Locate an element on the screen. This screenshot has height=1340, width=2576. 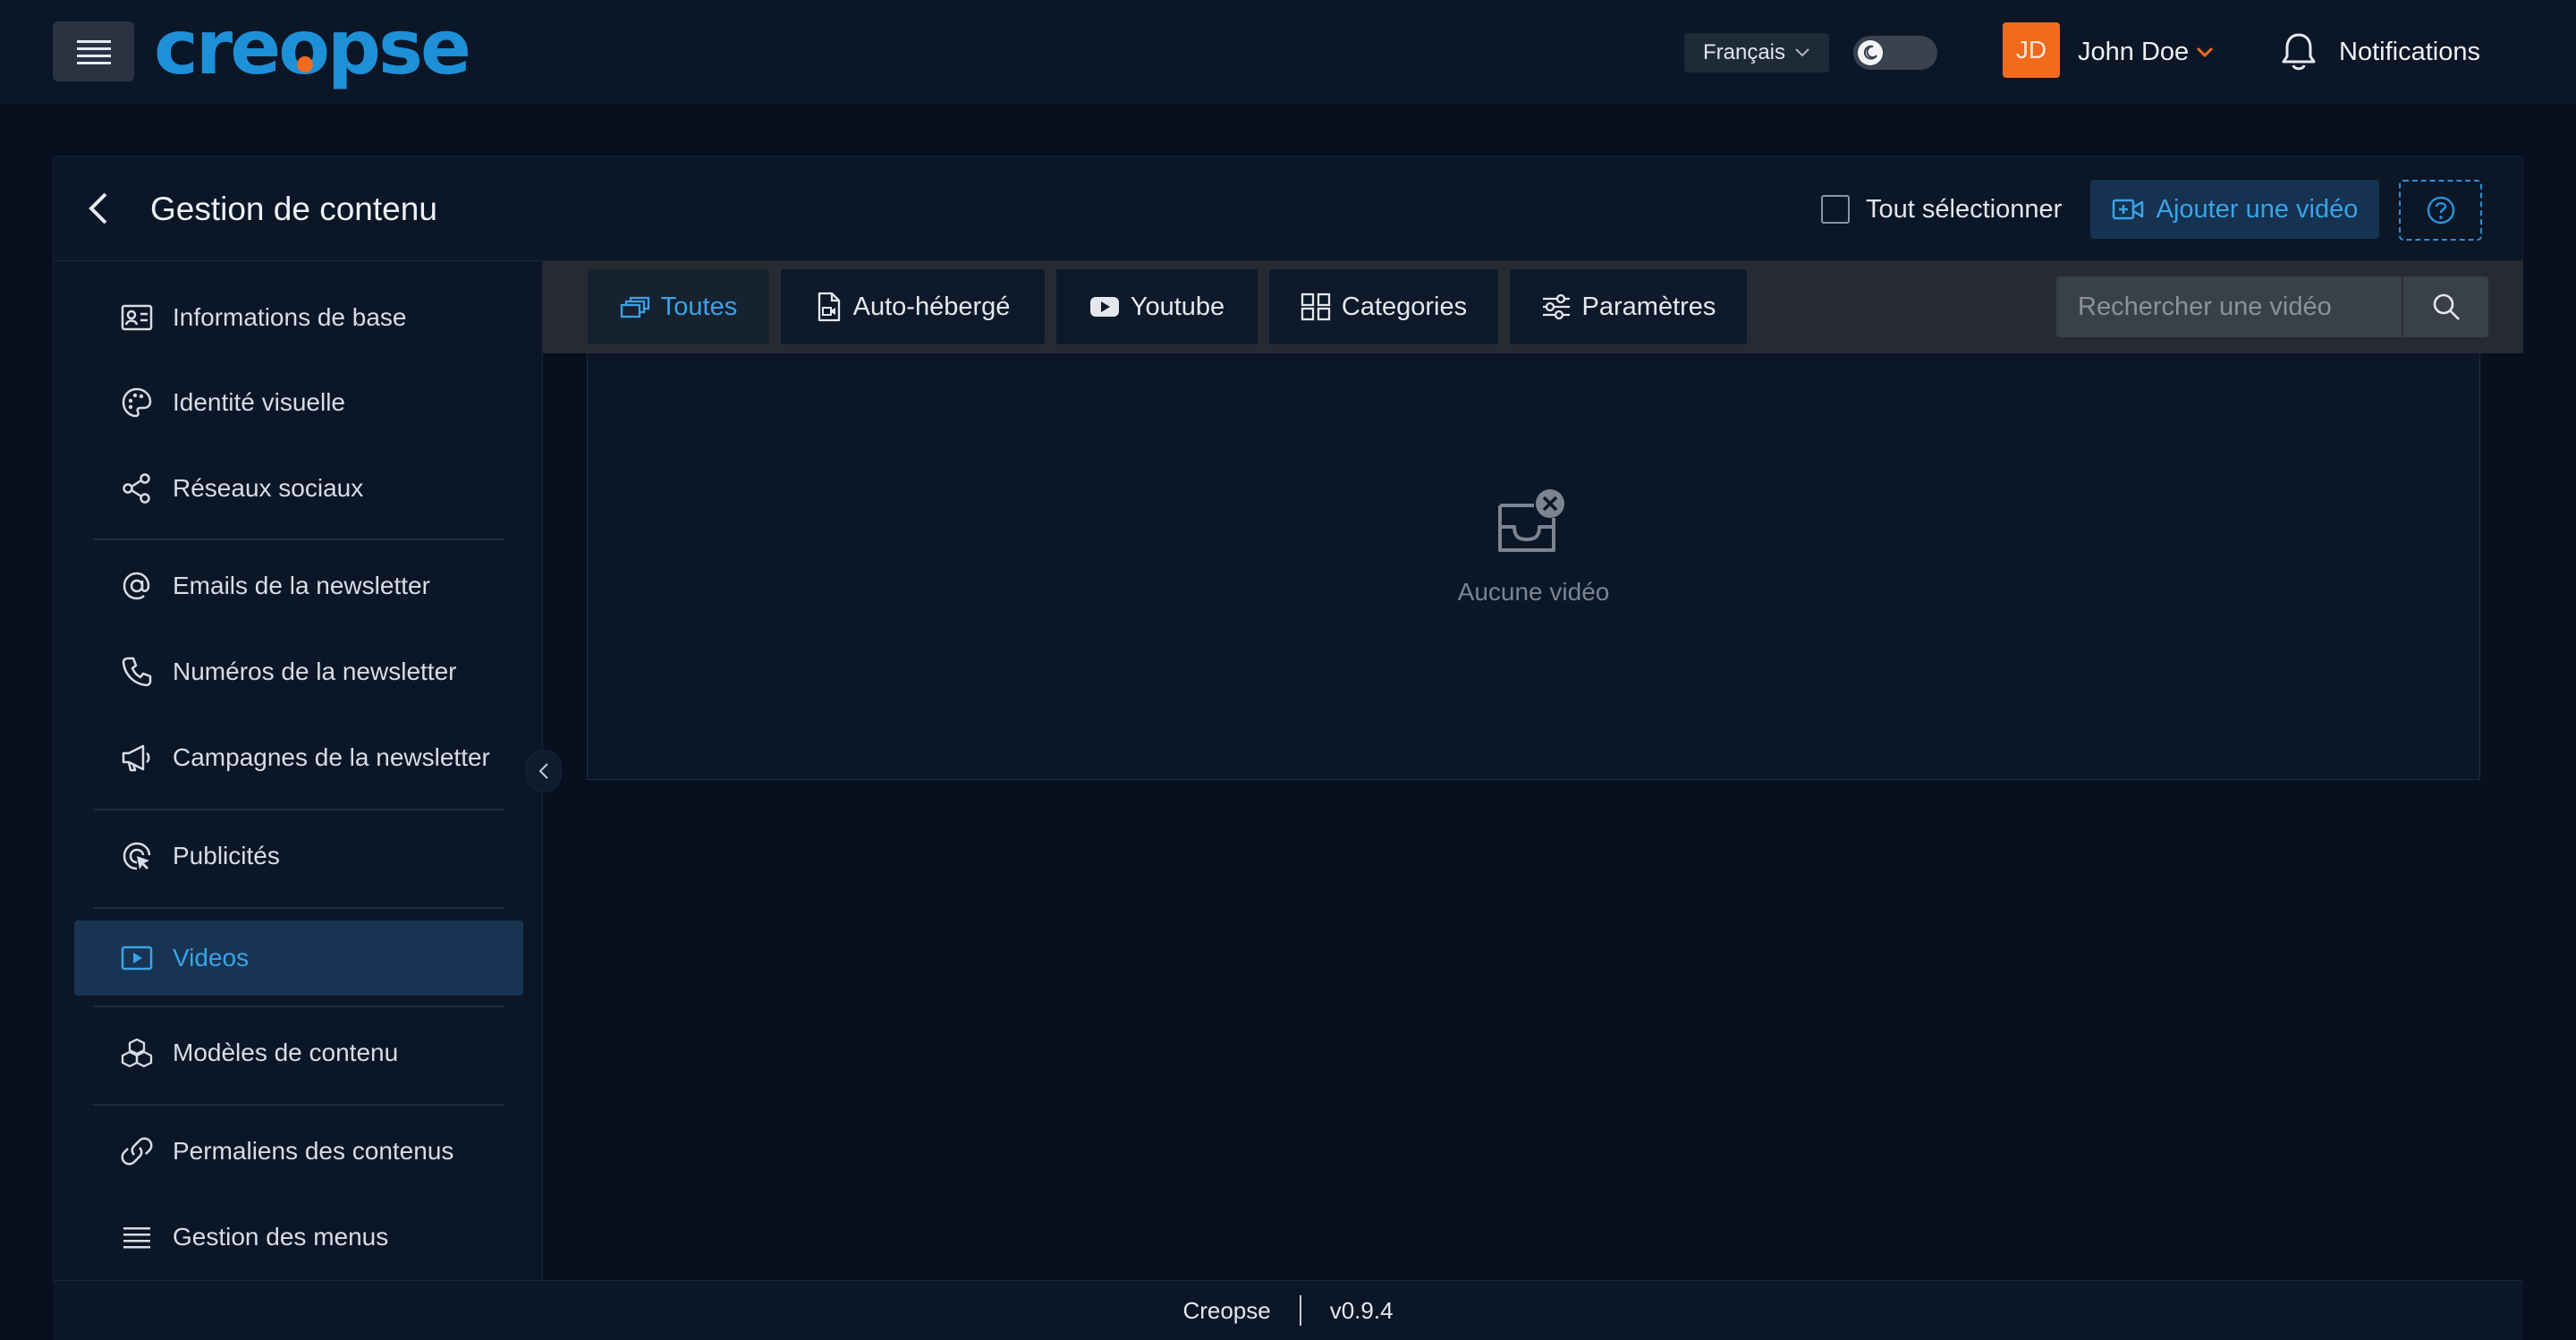
back-button is located at coordinates (100, 208).